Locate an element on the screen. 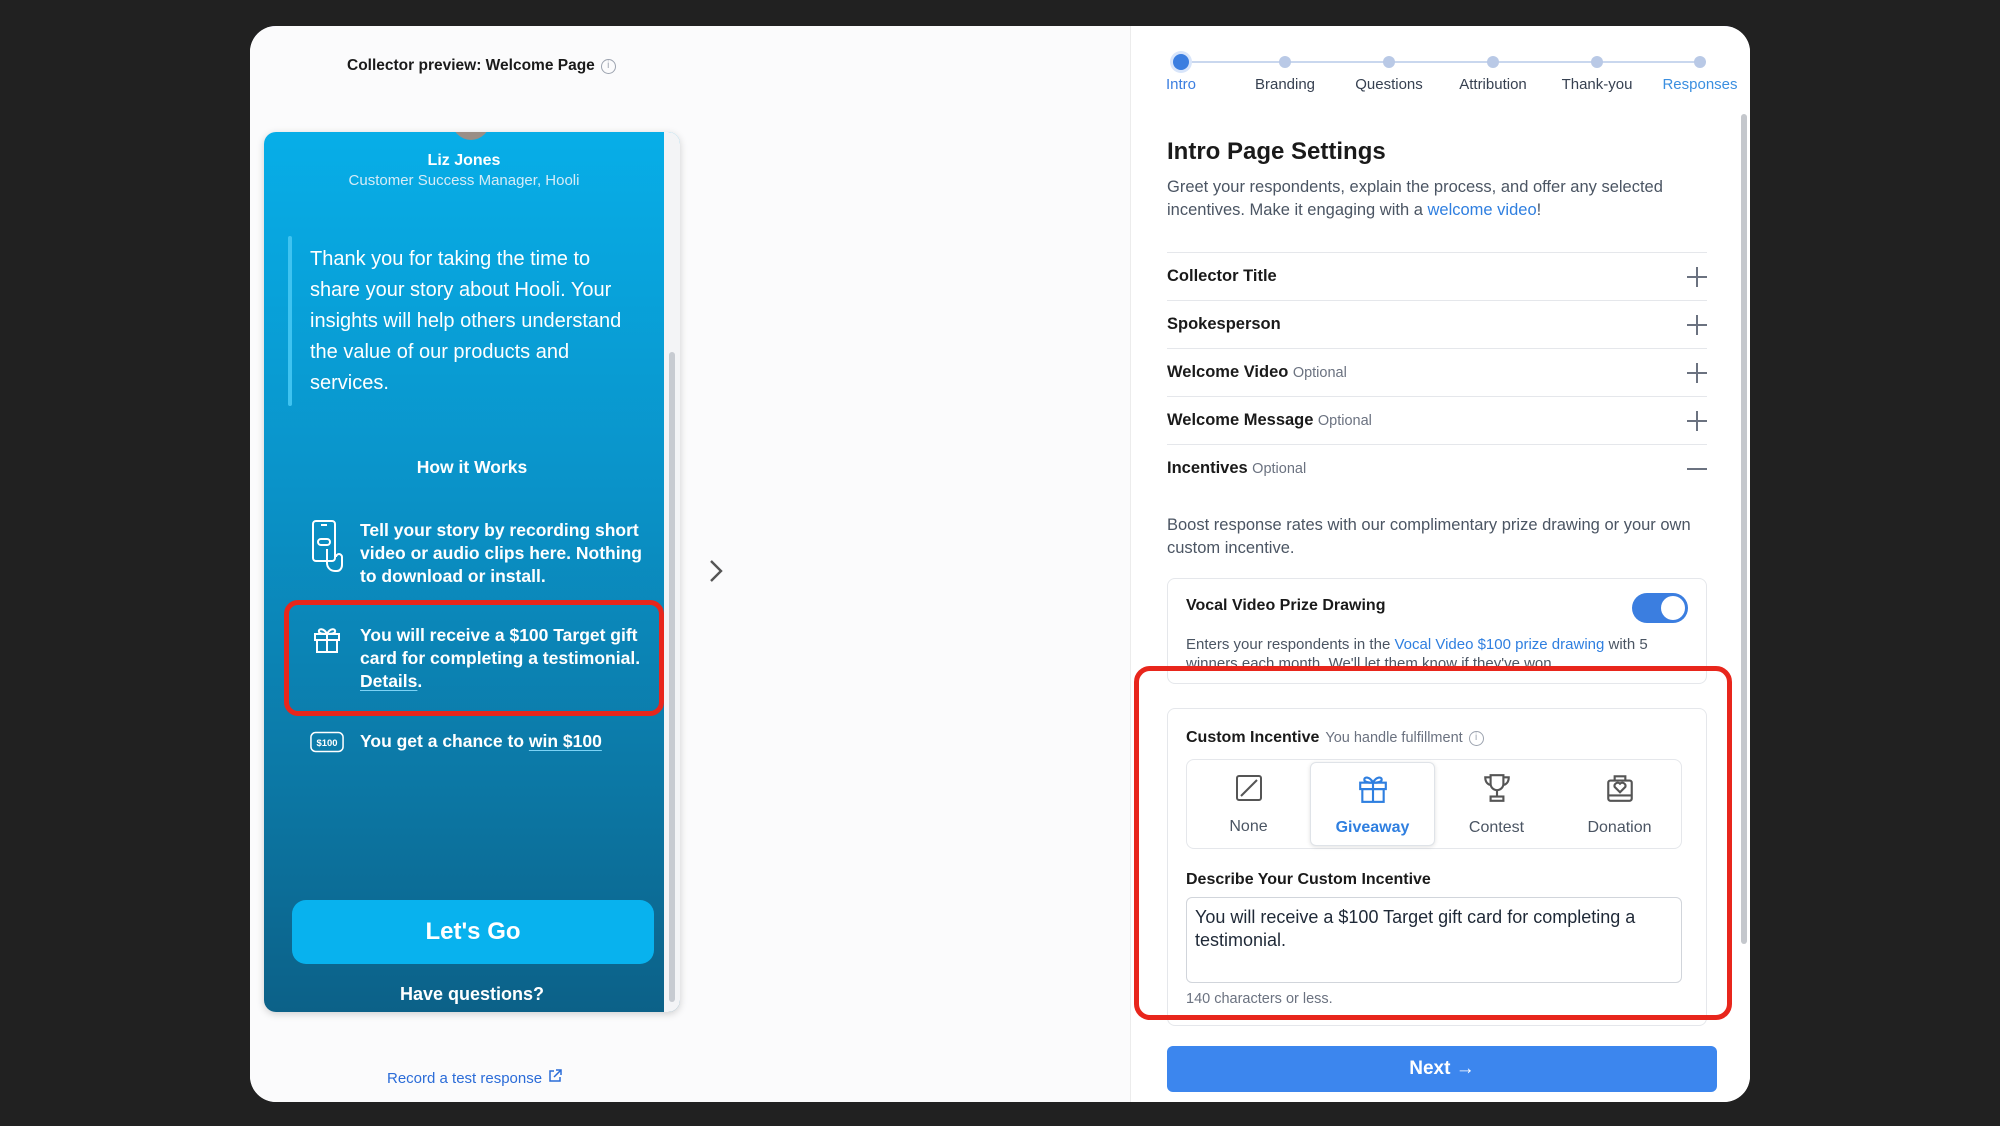 The height and width of the screenshot is (1126, 2000). phone-tap-icon is located at coordinates (327, 549).